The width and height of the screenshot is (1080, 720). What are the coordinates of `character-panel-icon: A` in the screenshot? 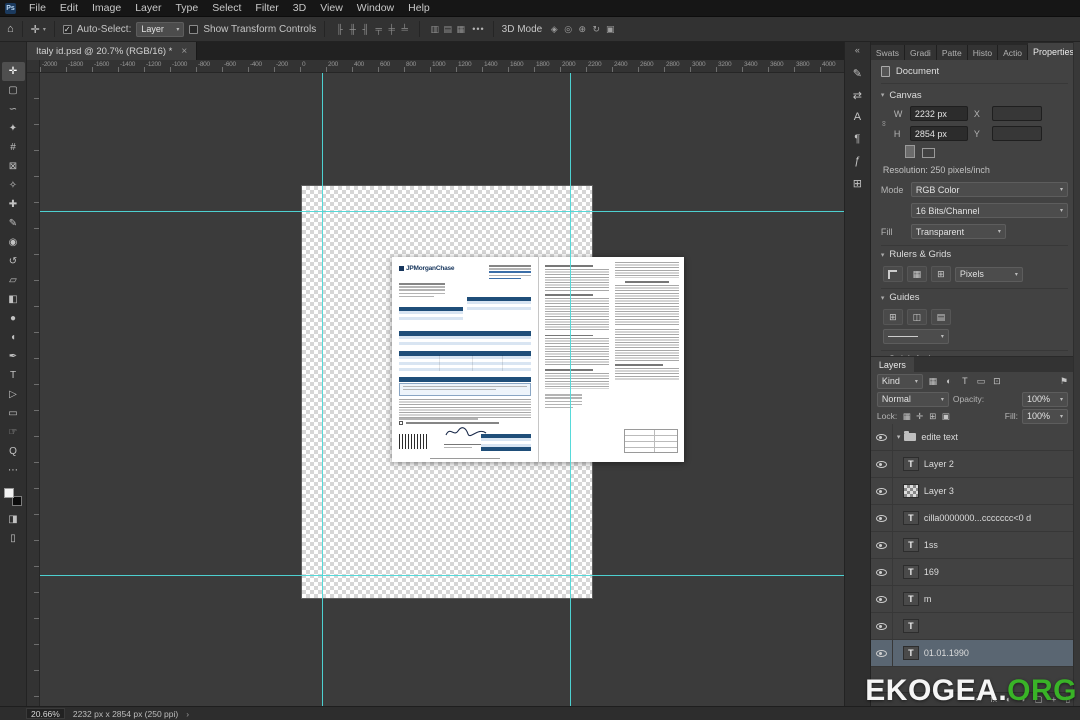 It's located at (857, 117).